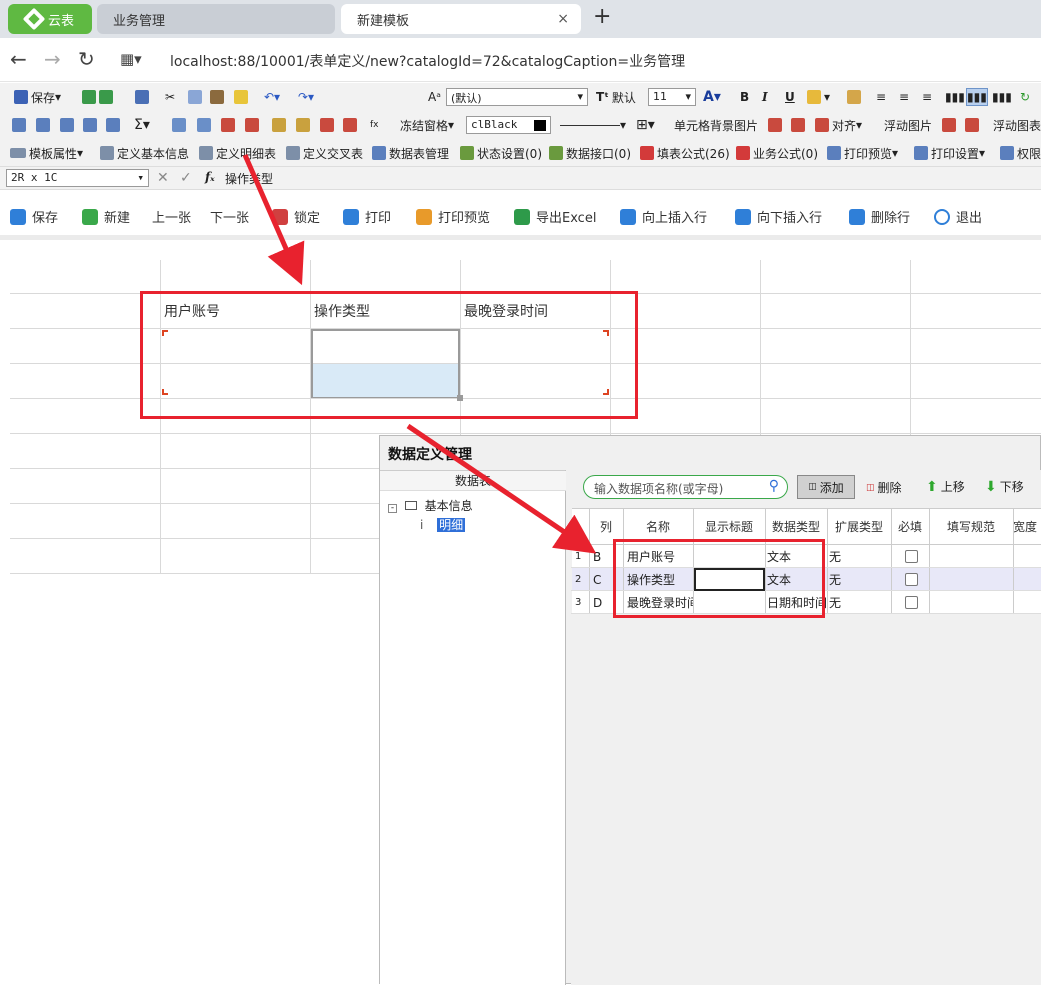 The width and height of the screenshot is (1041, 985). I want to click on annotation-arrow-to-headers, so click(273, 219).